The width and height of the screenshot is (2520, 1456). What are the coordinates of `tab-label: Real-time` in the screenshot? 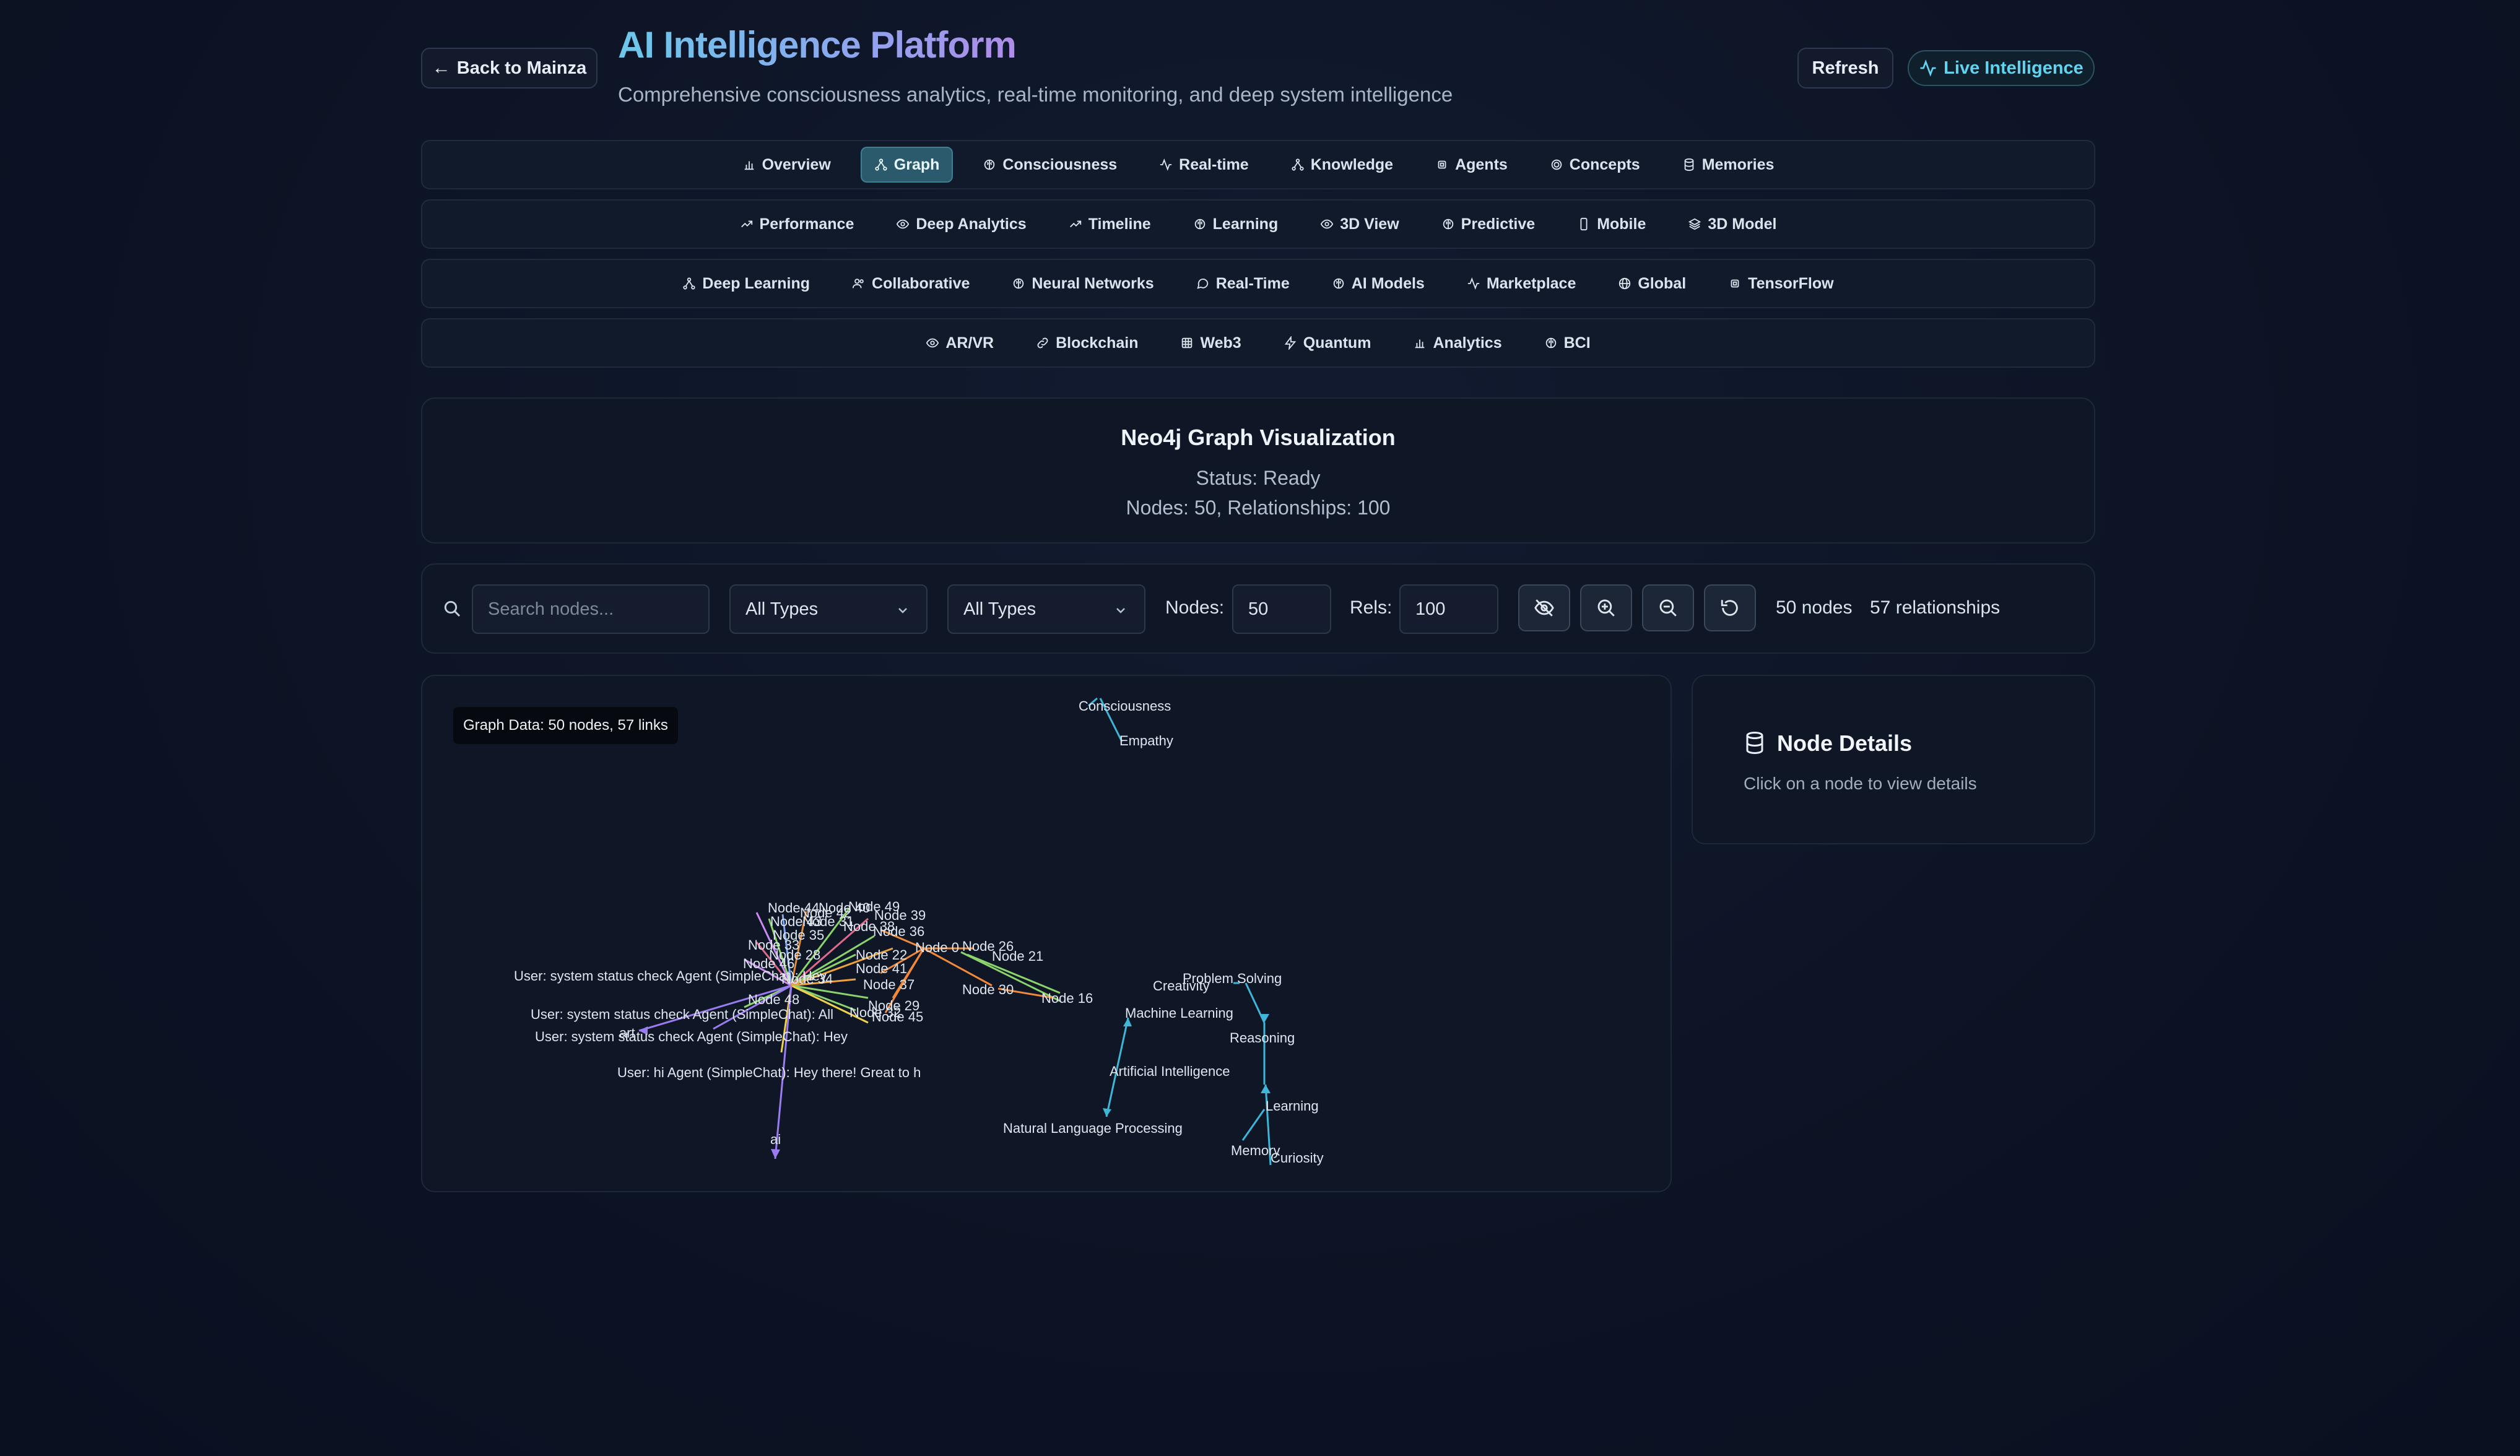 It's located at (1214, 164).